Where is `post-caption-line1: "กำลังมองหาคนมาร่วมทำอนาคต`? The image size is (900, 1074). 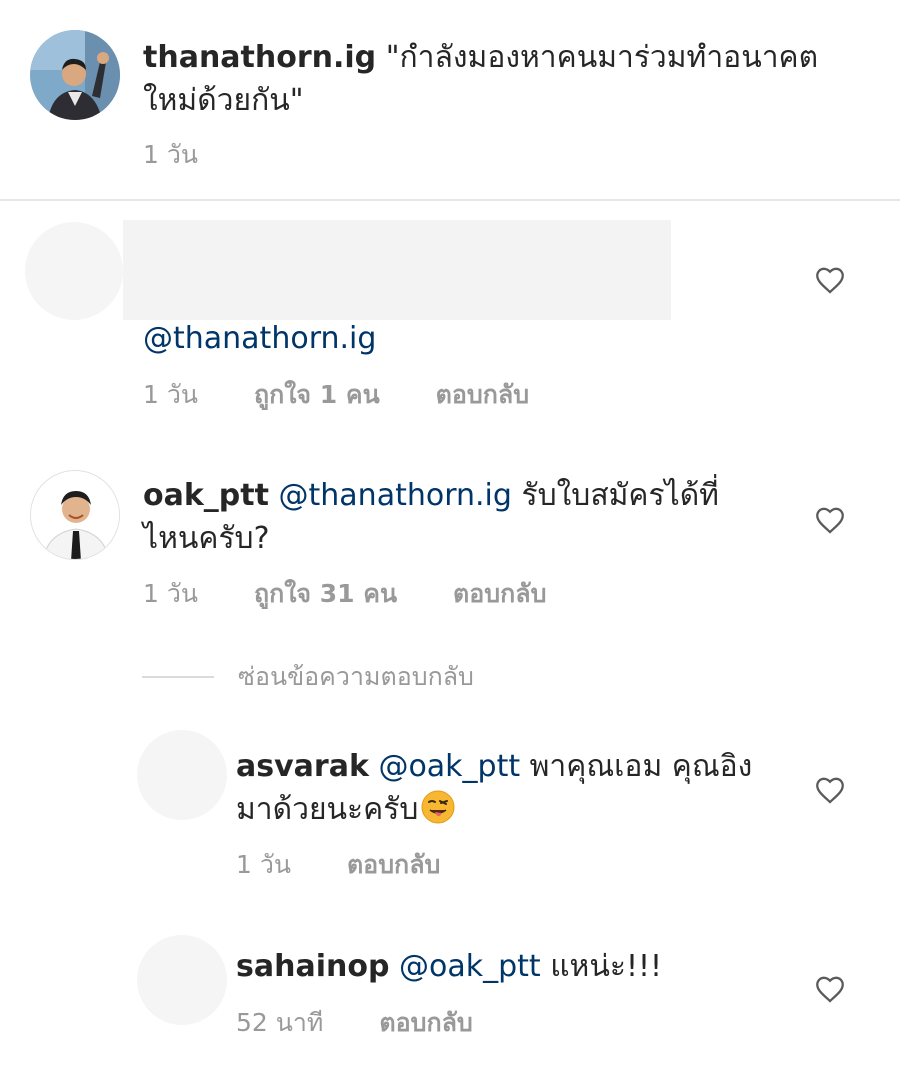 post-caption-line1: "กำลังมองหาคนมาร่วมทำอนาคต is located at coordinates (602, 57).